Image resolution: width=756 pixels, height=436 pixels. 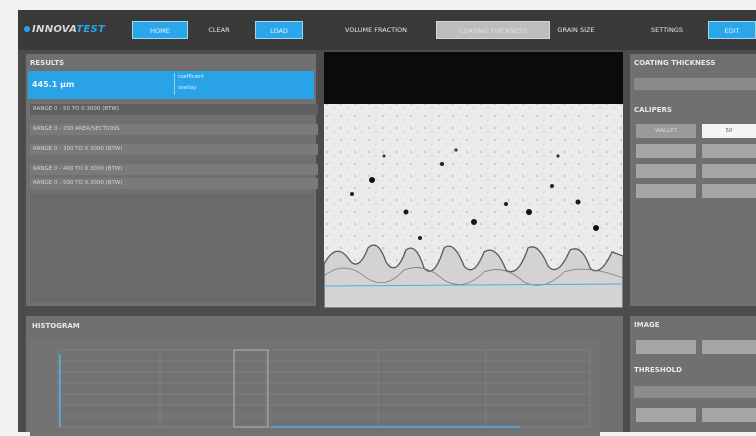 What do you see at coordinates (658, 370) in the screenshot?
I see `threshold-title: THRESHOLD` at bounding box center [658, 370].